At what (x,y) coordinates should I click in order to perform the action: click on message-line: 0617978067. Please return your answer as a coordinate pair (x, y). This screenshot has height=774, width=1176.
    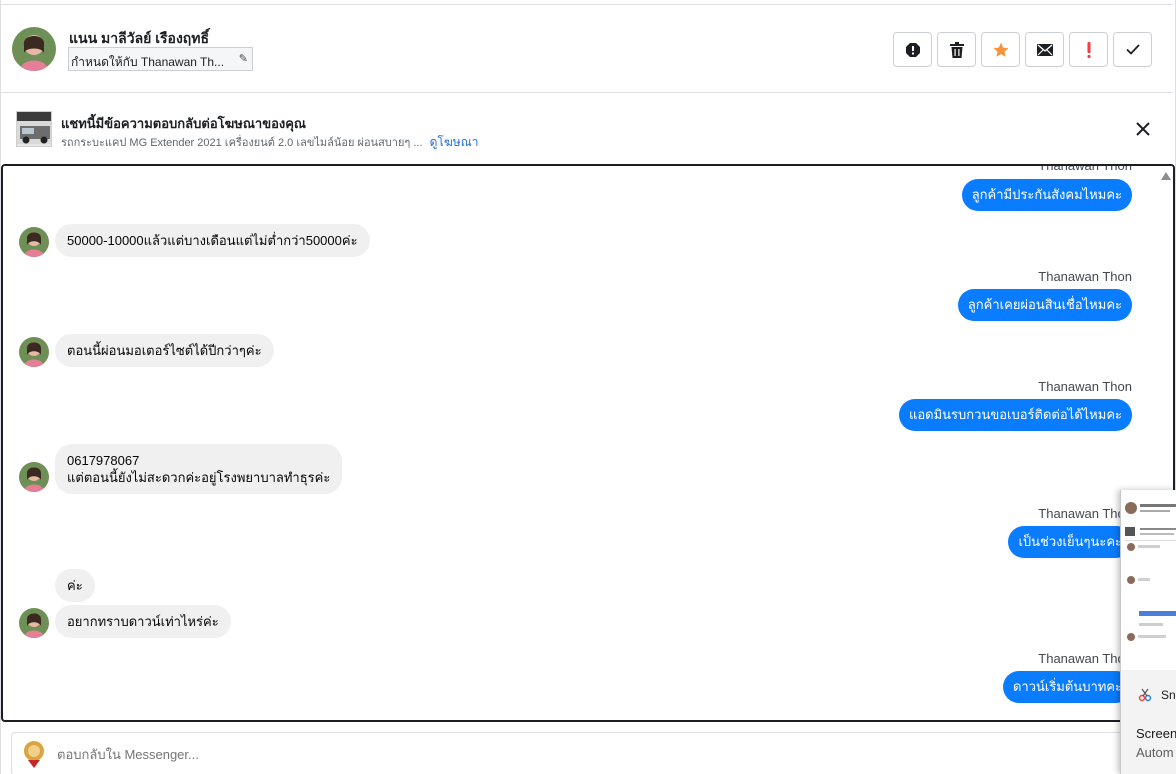
    Looking at the image, I should click on (103, 460).